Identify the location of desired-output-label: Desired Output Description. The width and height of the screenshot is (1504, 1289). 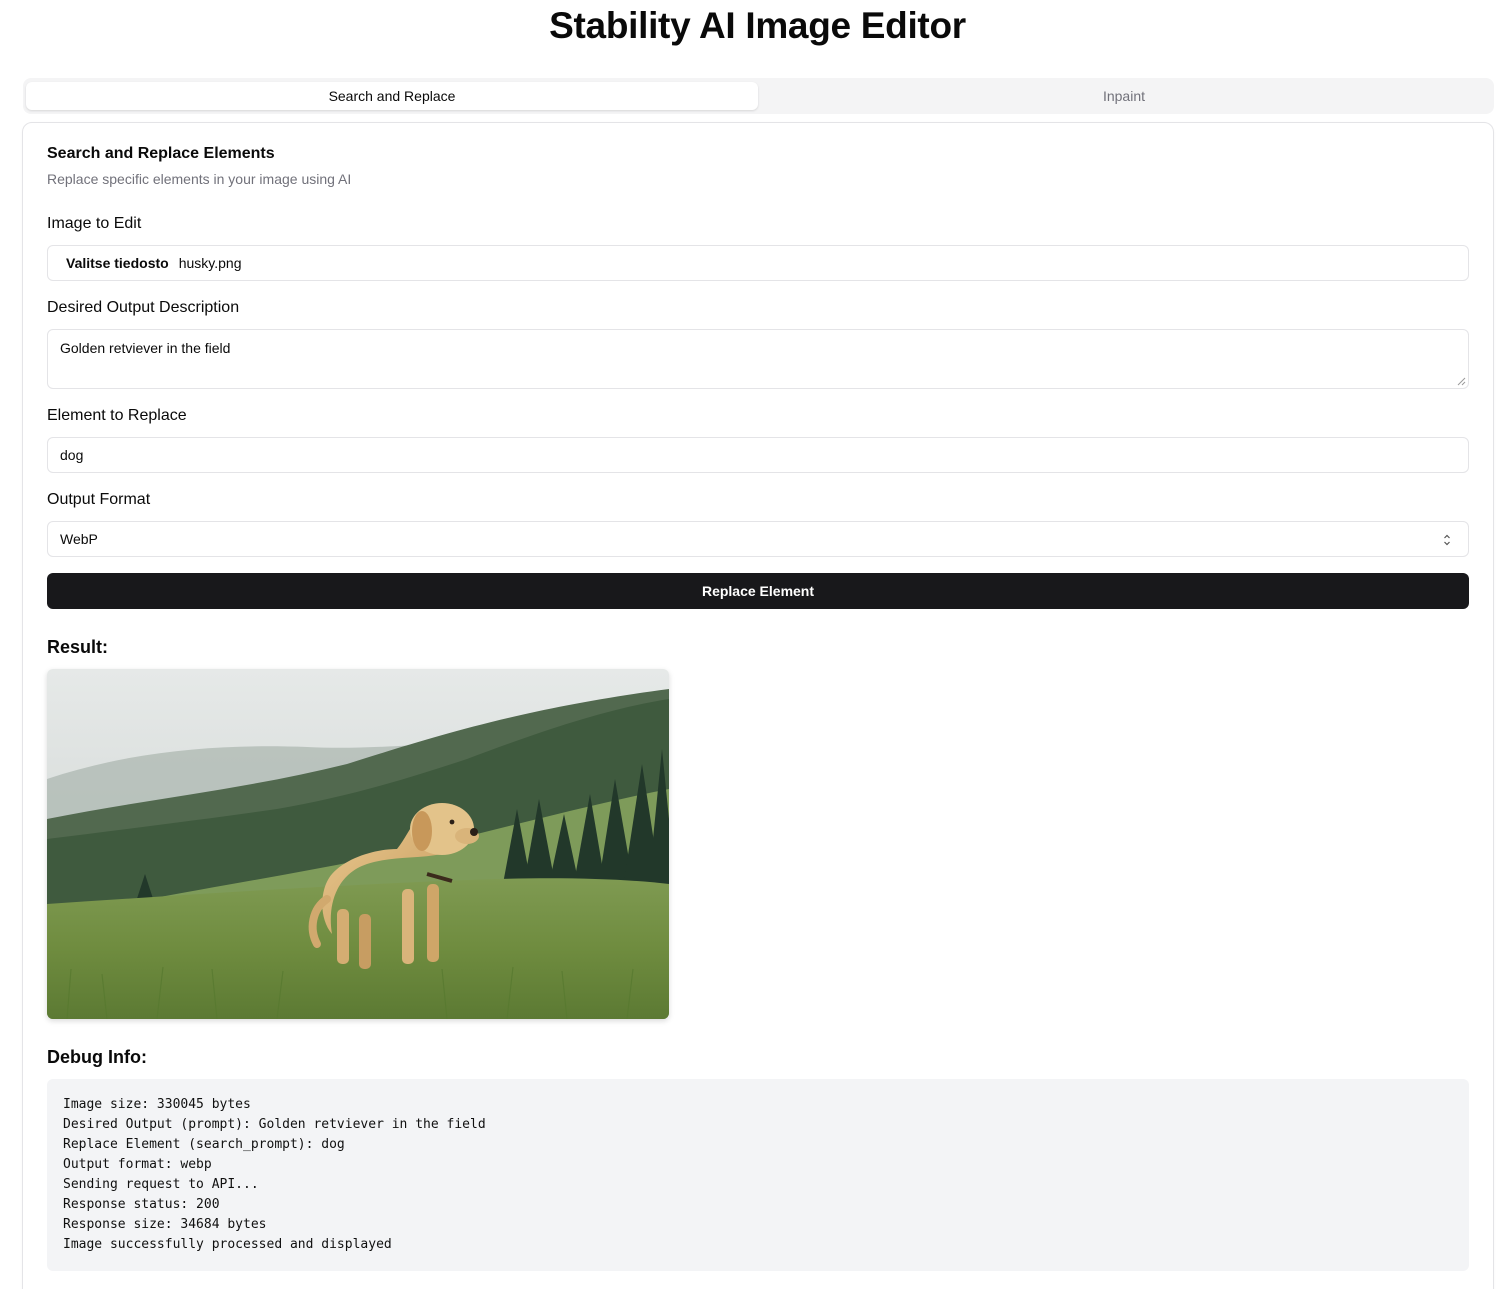
(143, 307).